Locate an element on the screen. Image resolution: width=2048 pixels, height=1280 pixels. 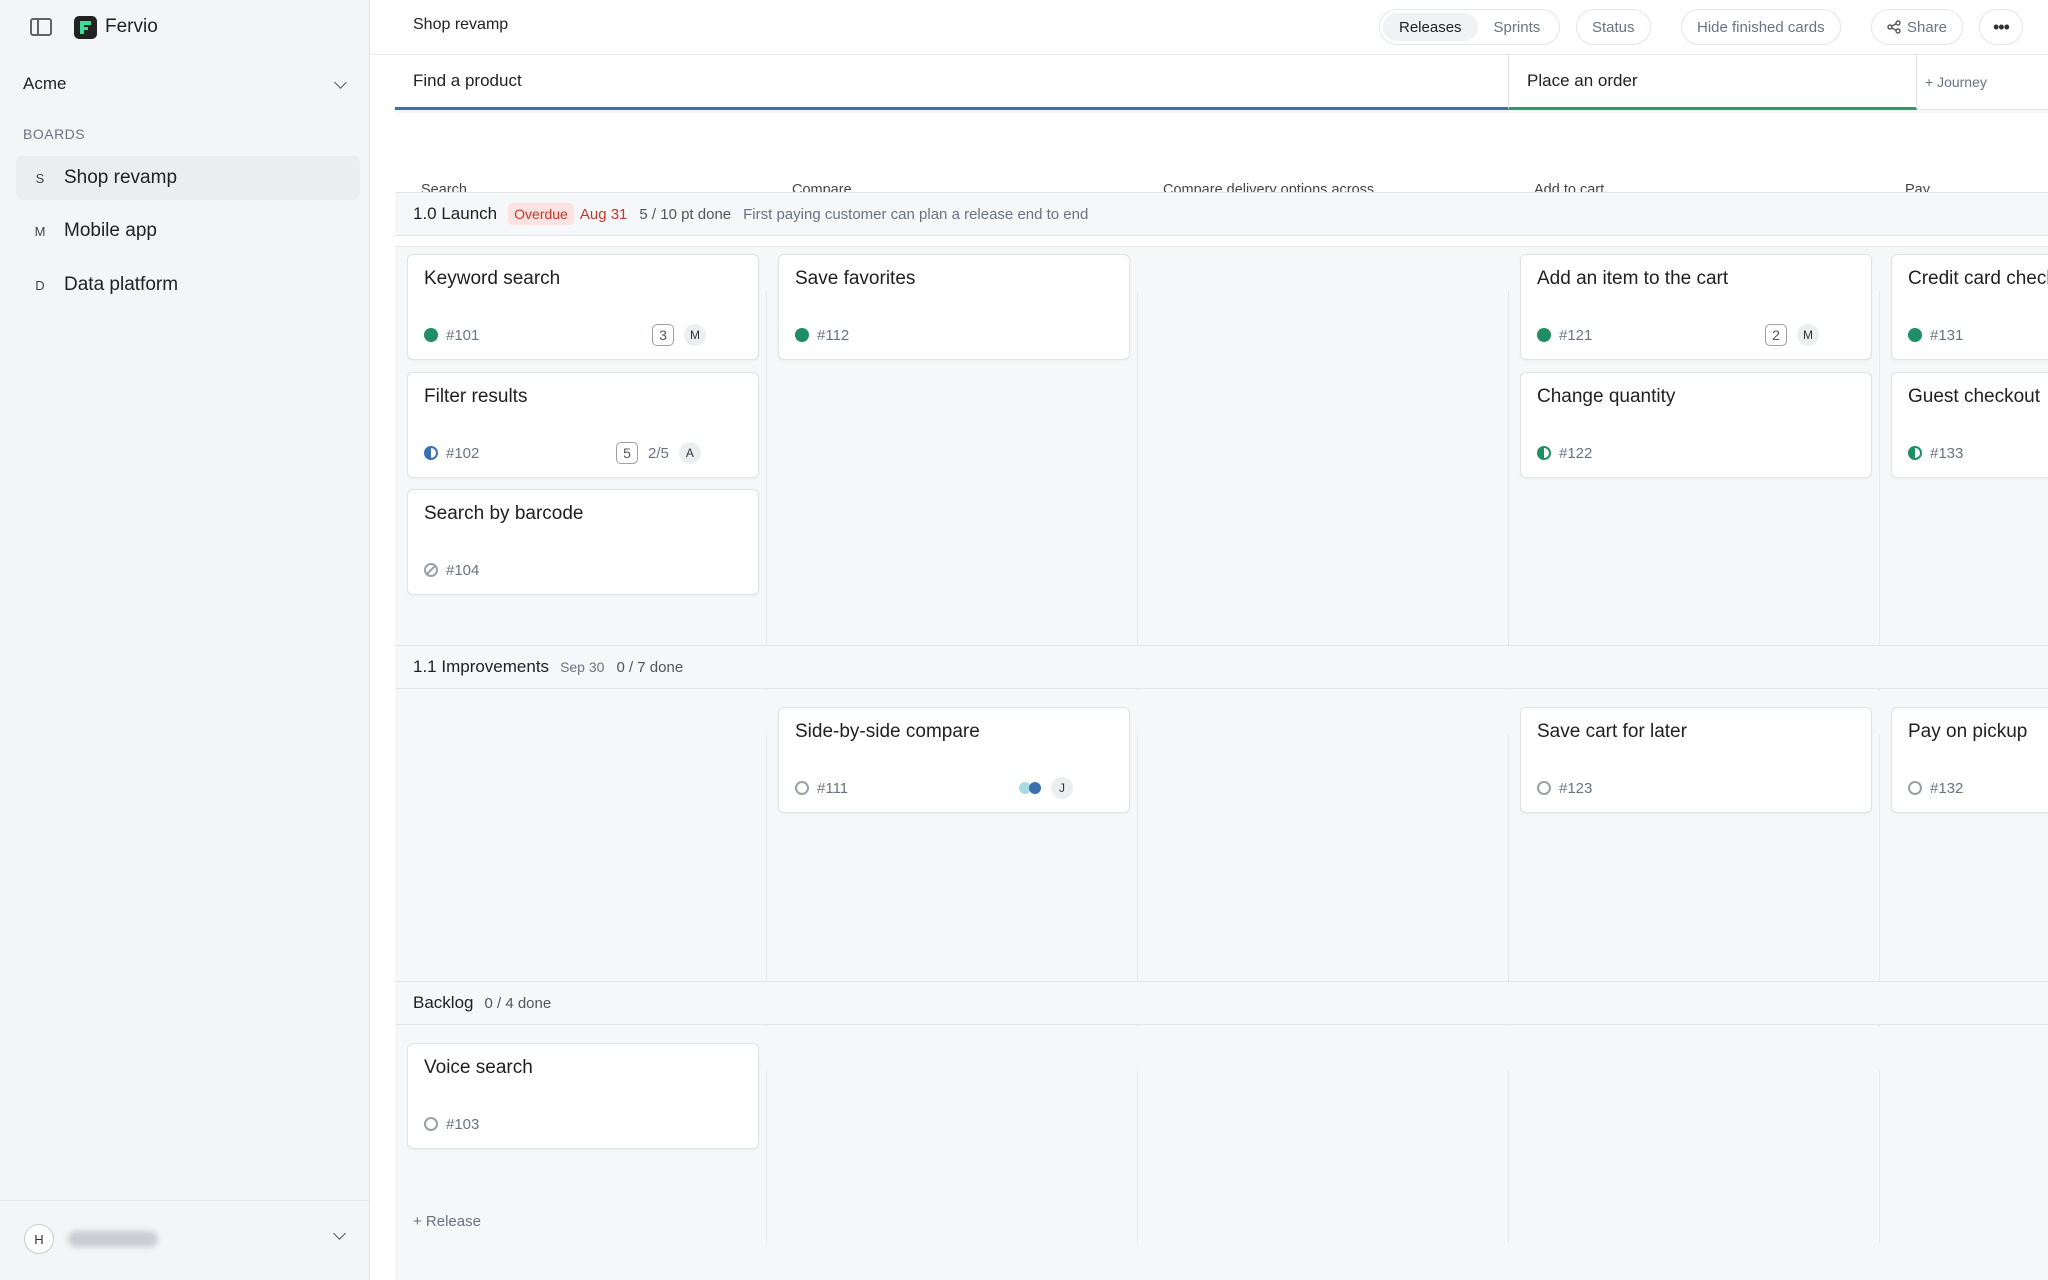
card-title: Side-by-side compare is located at coordinates (887, 731).